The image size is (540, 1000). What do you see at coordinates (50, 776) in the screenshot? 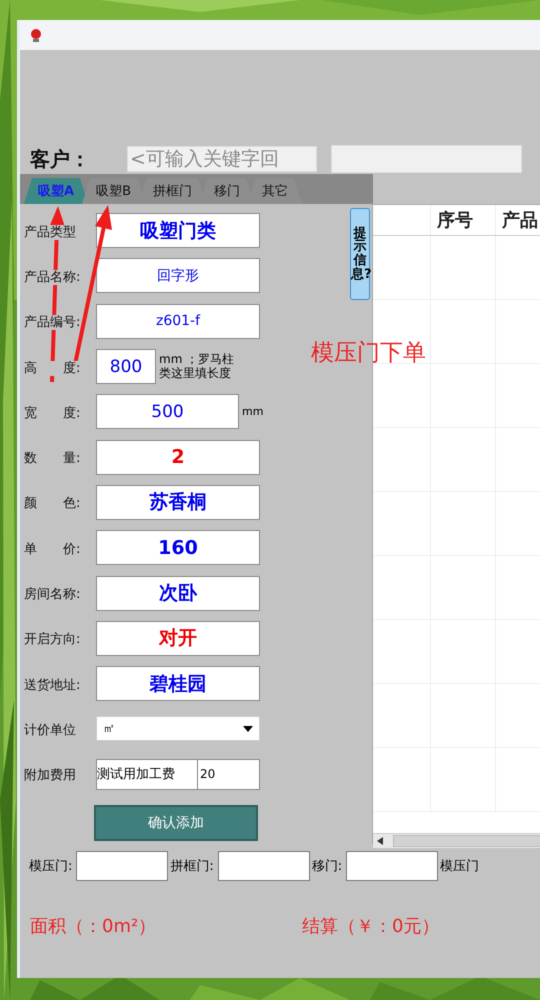
I see `field-label: 附加费用` at bounding box center [50, 776].